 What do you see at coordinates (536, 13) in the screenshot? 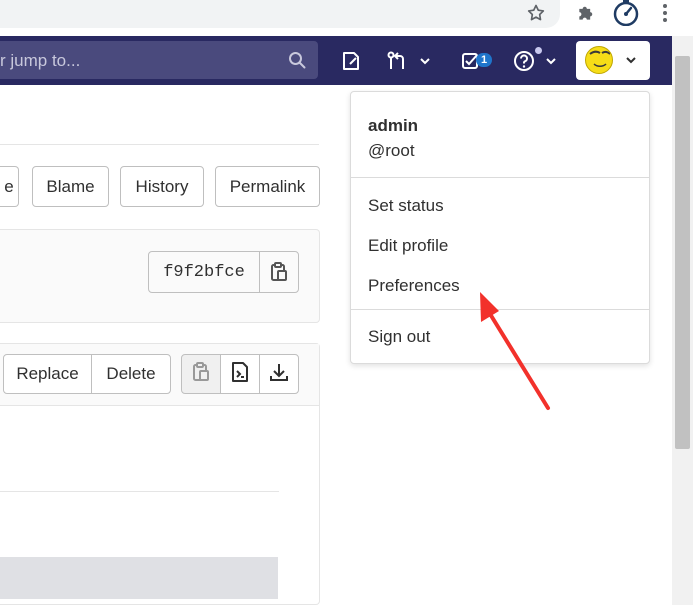
I see `star-icon` at bounding box center [536, 13].